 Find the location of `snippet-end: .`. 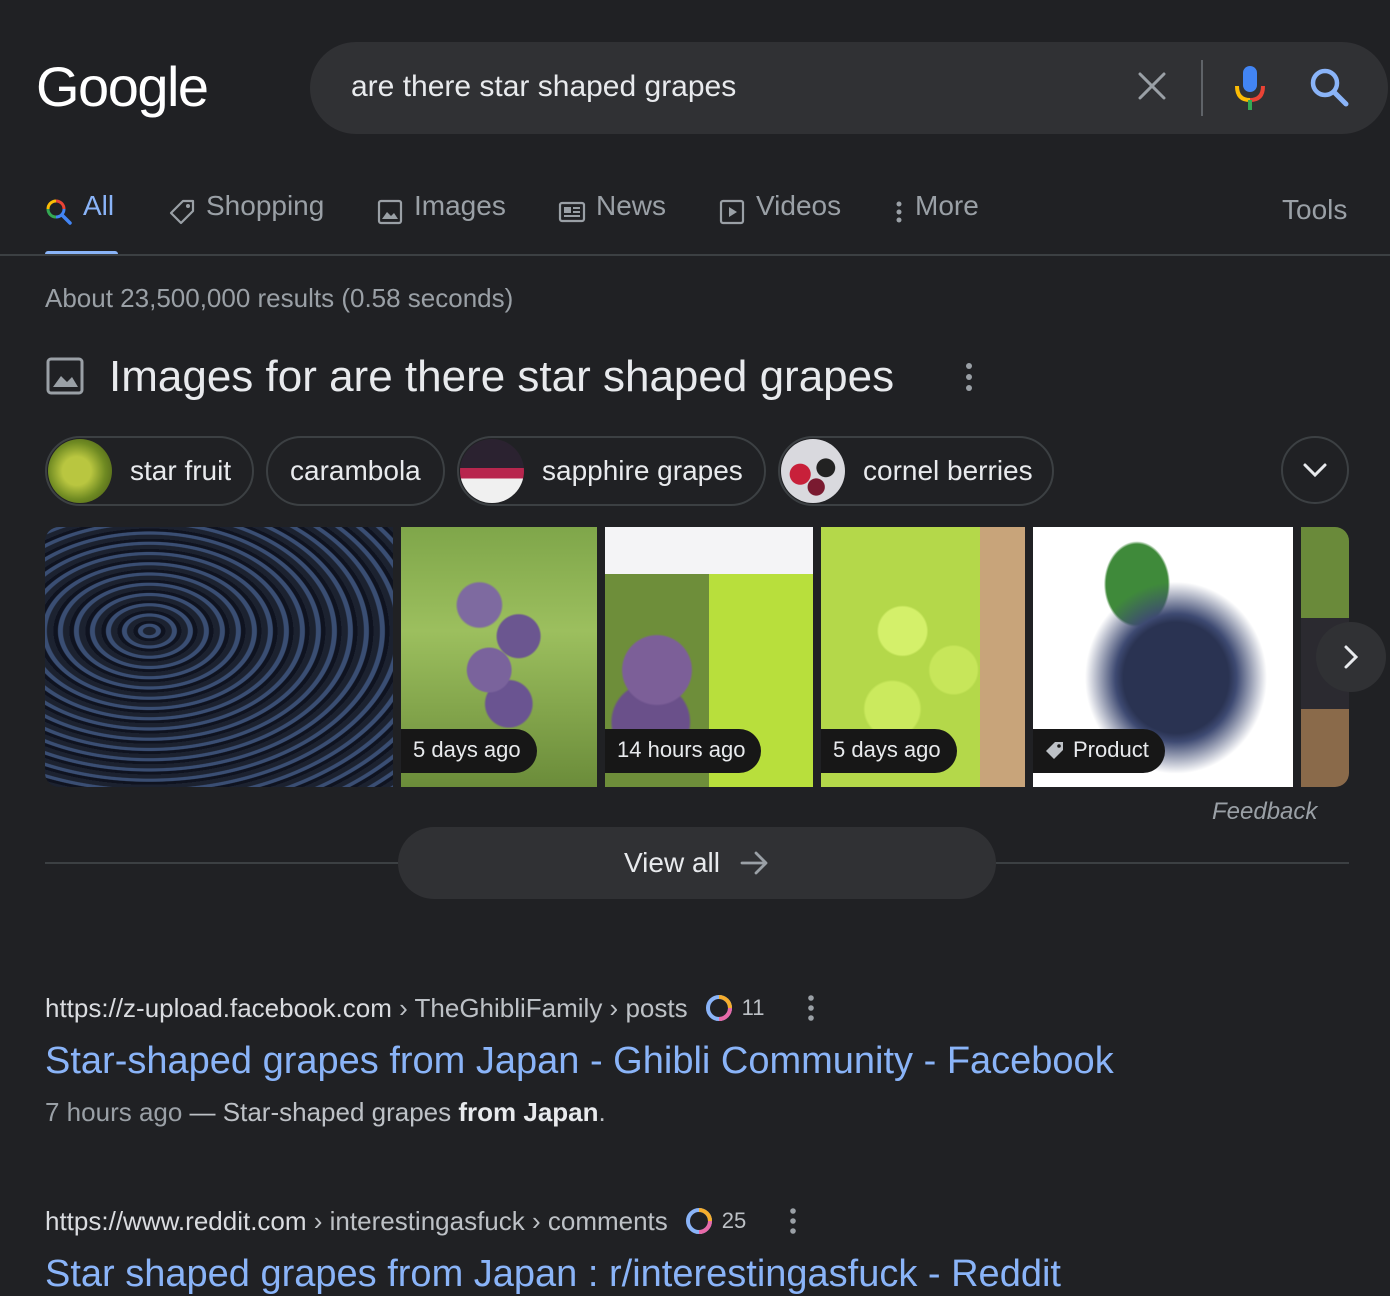

snippet-end: . is located at coordinates (602, 1112).